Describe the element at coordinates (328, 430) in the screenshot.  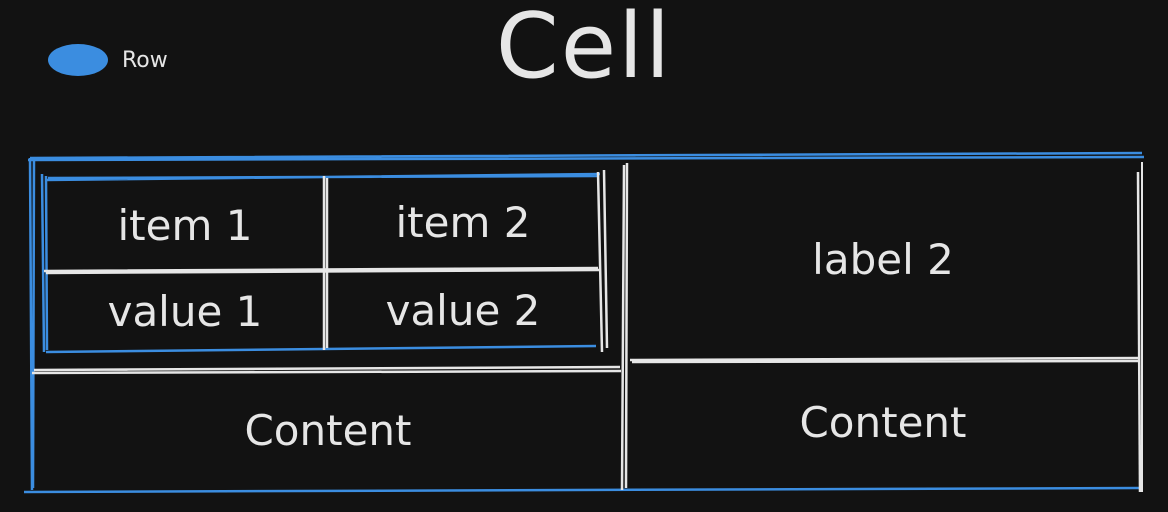
I see `left-content-cell: Content` at that location.